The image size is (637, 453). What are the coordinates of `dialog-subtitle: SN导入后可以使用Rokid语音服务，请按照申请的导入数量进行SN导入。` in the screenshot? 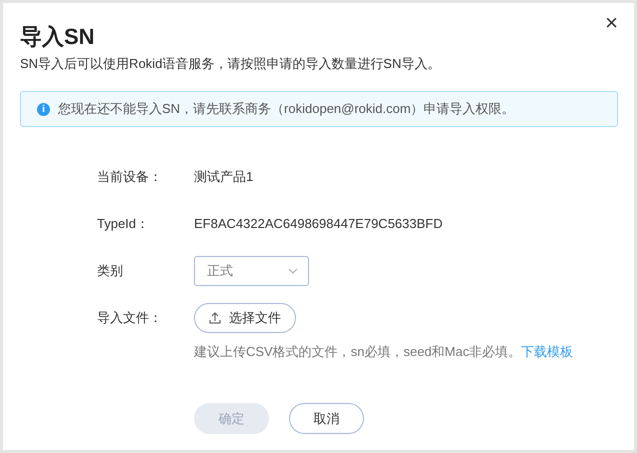 It's located at (231, 64).